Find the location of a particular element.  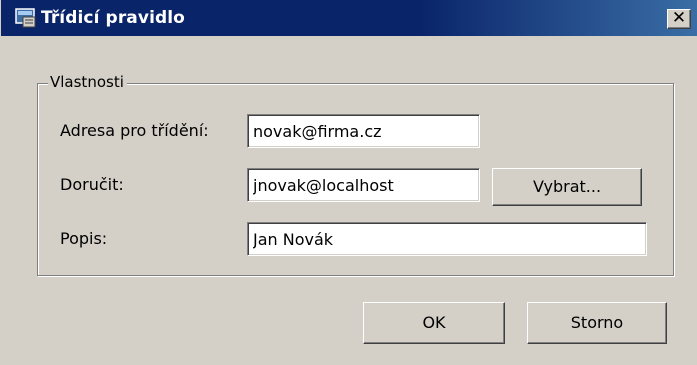

title-bar: Třídicí pravidlo ✕ is located at coordinates (349, 18).